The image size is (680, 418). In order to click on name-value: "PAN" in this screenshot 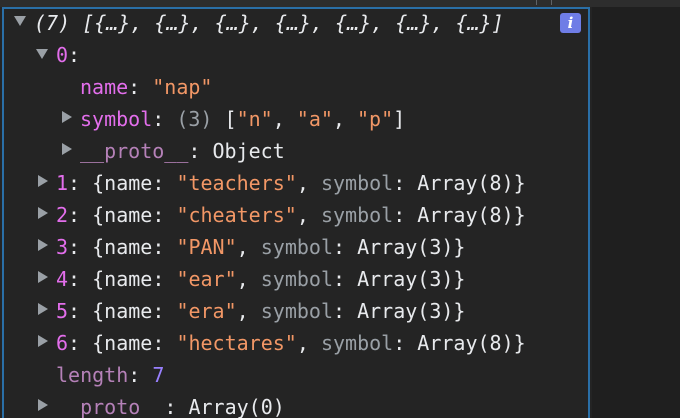, I will do `click(206, 247)`.